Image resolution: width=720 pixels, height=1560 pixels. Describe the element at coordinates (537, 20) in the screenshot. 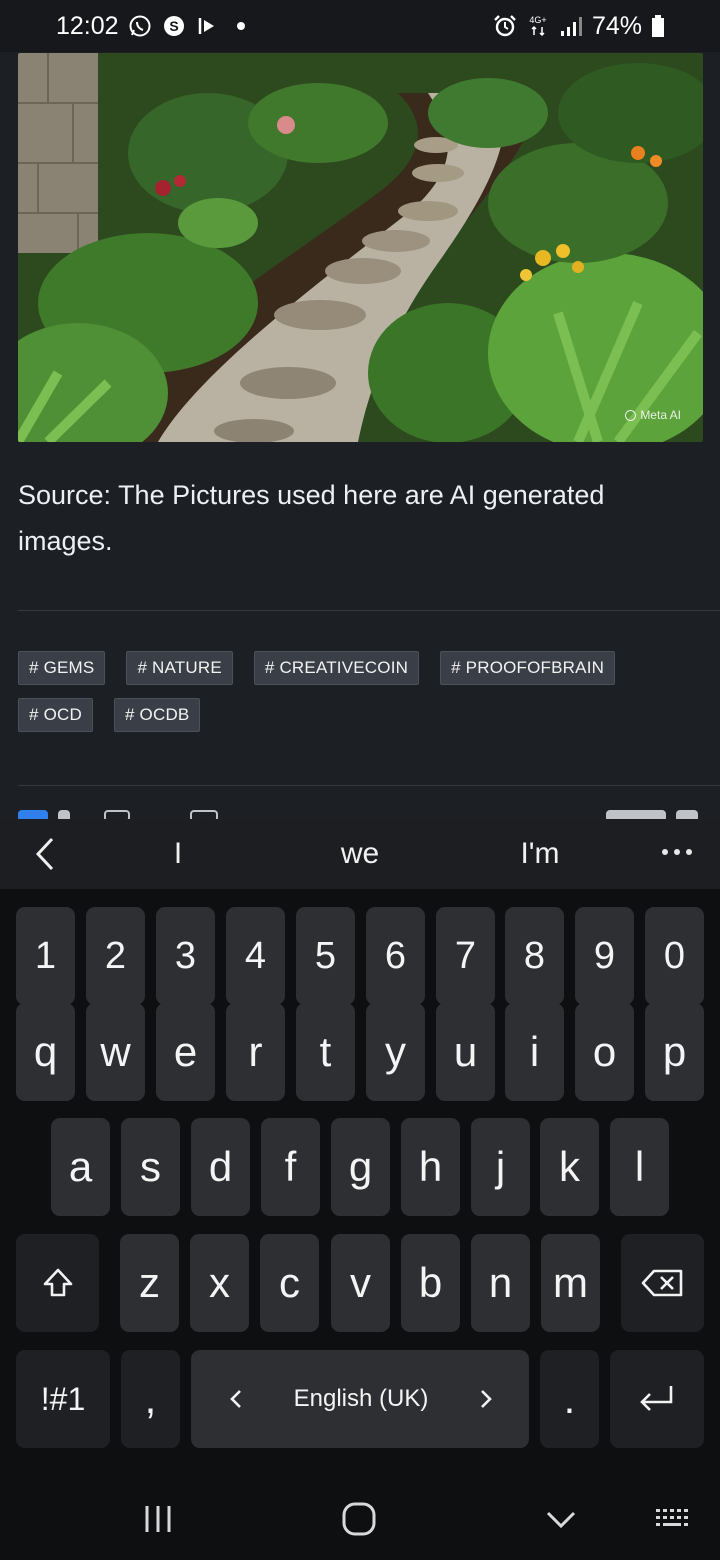

I see `network-label: 4G+` at that location.